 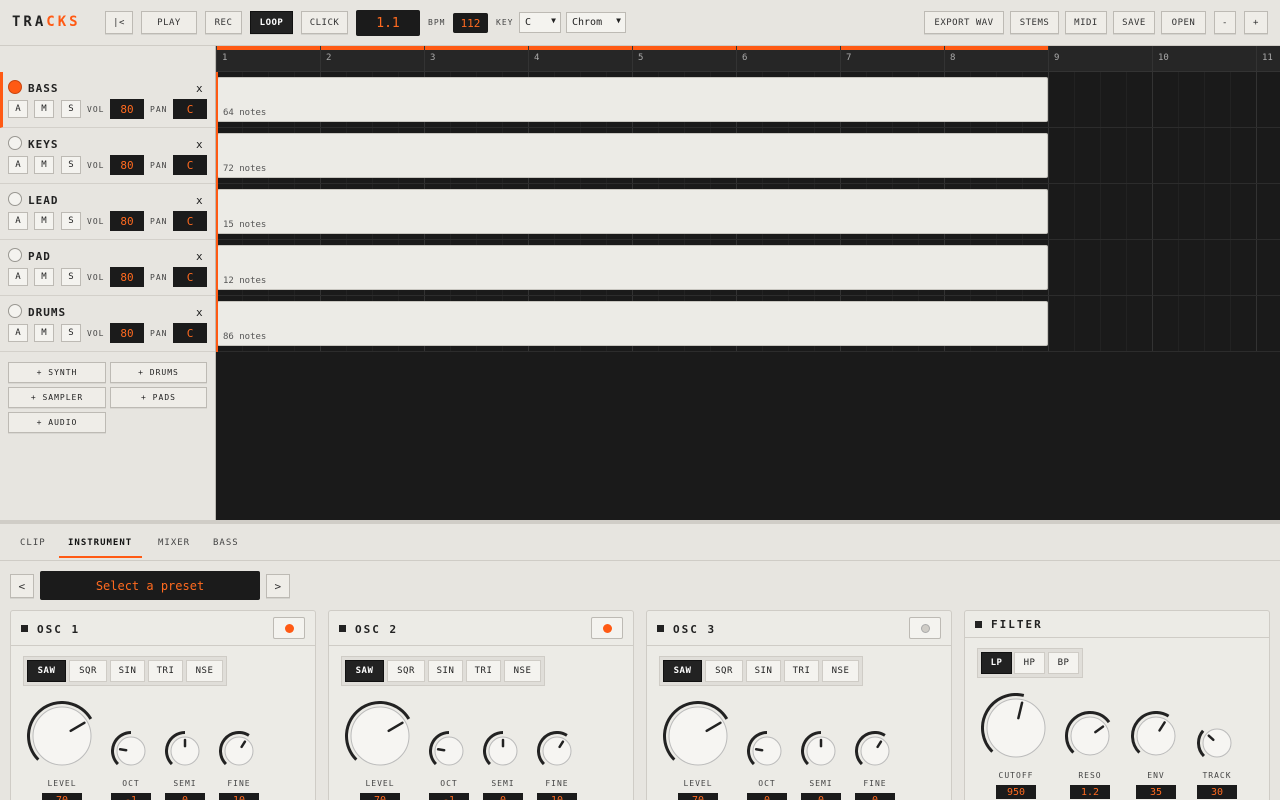 What do you see at coordinates (632, 211) in the screenshot?
I see `midi-clip: 15 notes` at bounding box center [632, 211].